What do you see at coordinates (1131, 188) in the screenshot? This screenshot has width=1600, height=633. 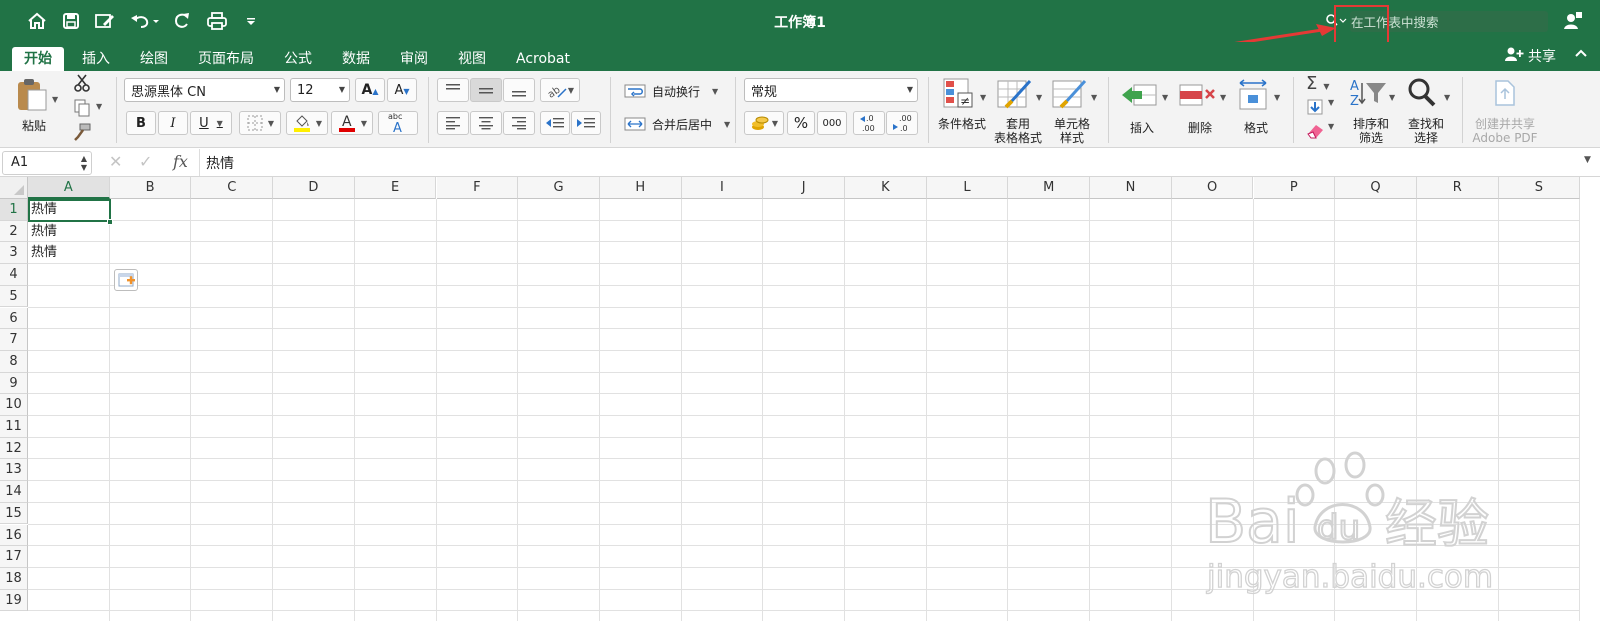 I see `column-header-n: N` at bounding box center [1131, 188].